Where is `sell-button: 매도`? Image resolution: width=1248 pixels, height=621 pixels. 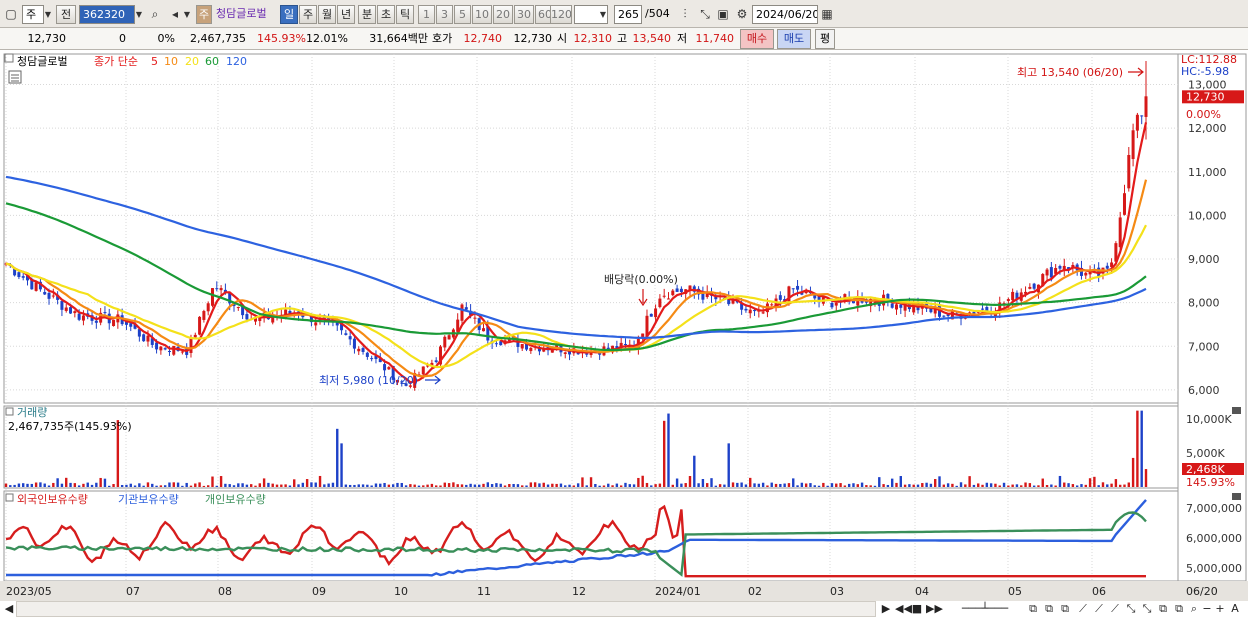
sell-button: 매도 is located at coordinates (794, 39).